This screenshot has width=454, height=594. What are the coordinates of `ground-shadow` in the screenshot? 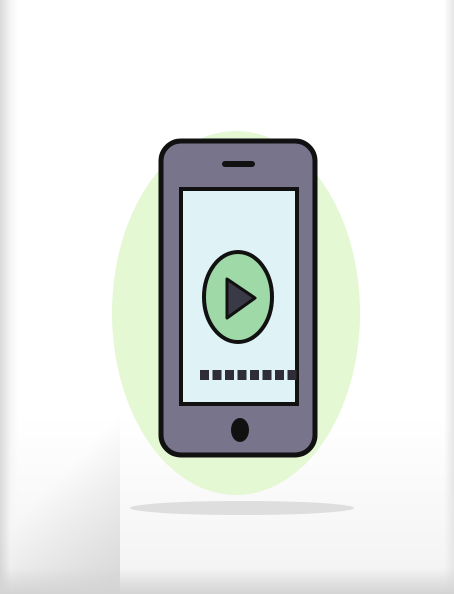 It's located at (242, 508).